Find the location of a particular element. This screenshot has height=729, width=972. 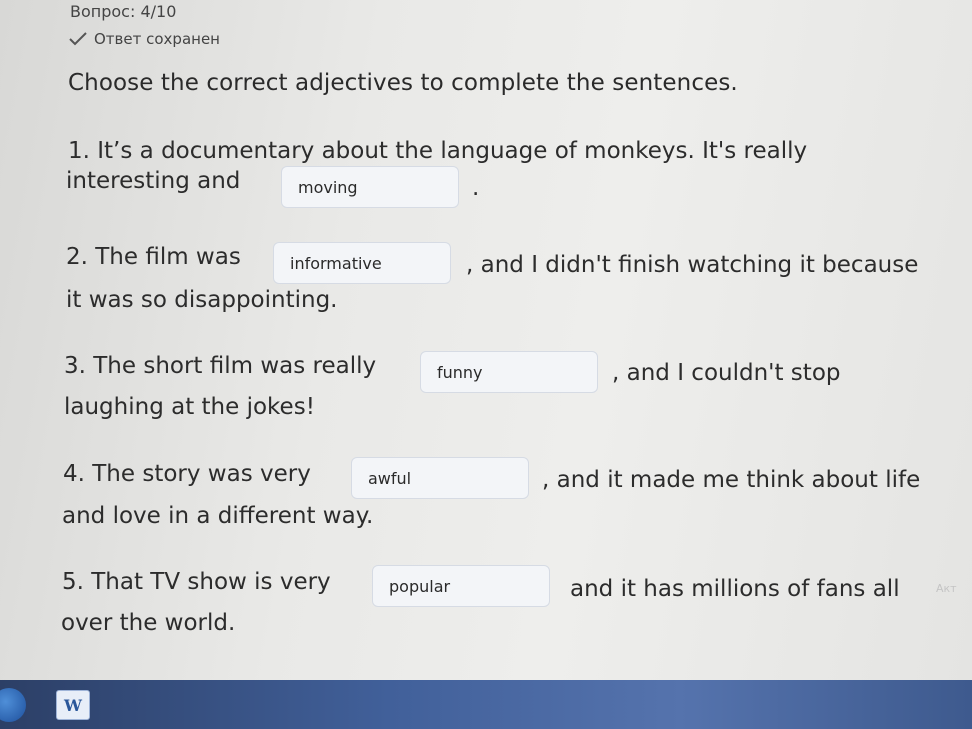

question-3-text: 3. The short film was really is located at coordinates (220, 366).